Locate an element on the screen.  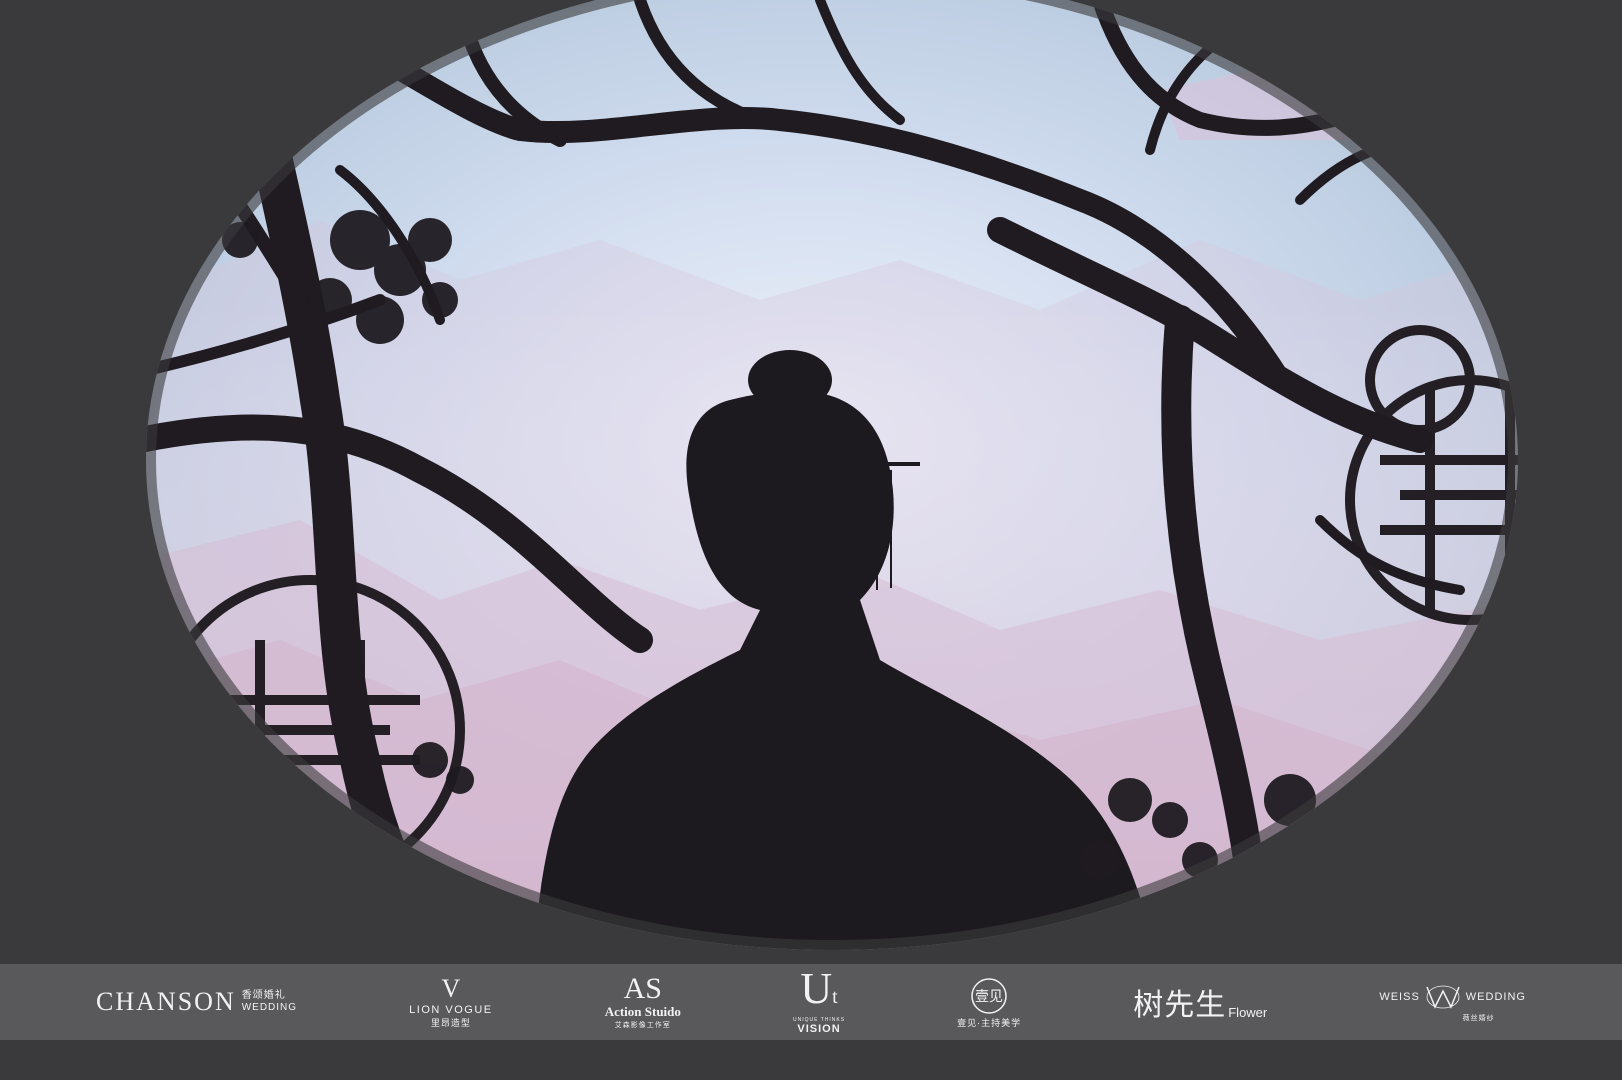
lion-vogue-name: LION VOGUE is located at coordinates (451, 1009).